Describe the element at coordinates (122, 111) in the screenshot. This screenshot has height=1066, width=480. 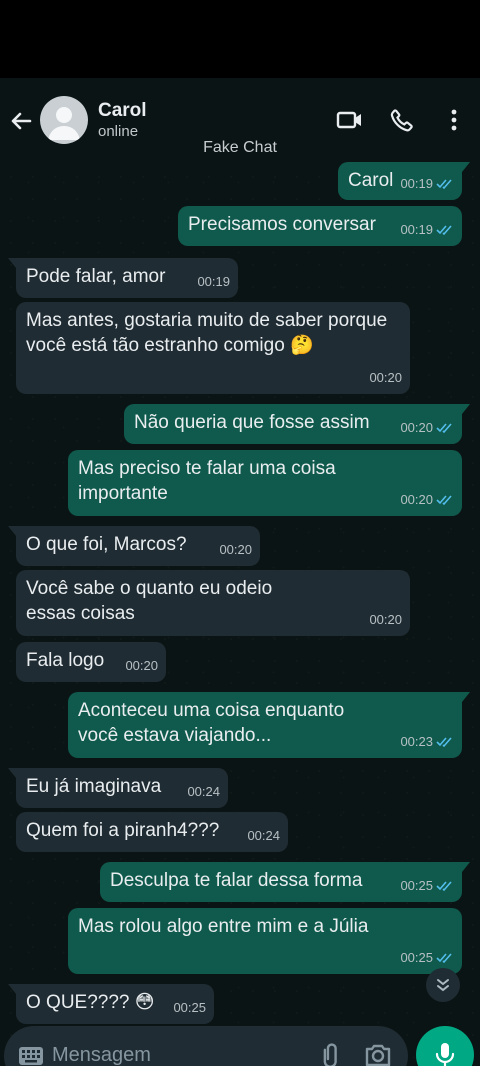
I see `contact-name: Carol` at that location.